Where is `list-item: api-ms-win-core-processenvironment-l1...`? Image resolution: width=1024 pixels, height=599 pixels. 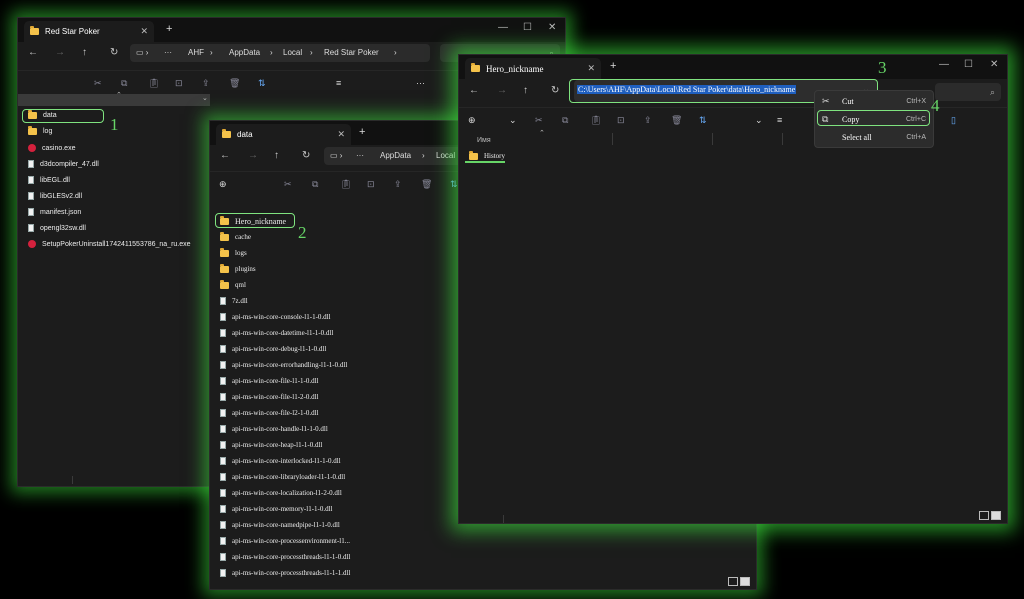 list-item: api-ms-win-core-processenvironment-l1... is located at coordinates (285, 541).